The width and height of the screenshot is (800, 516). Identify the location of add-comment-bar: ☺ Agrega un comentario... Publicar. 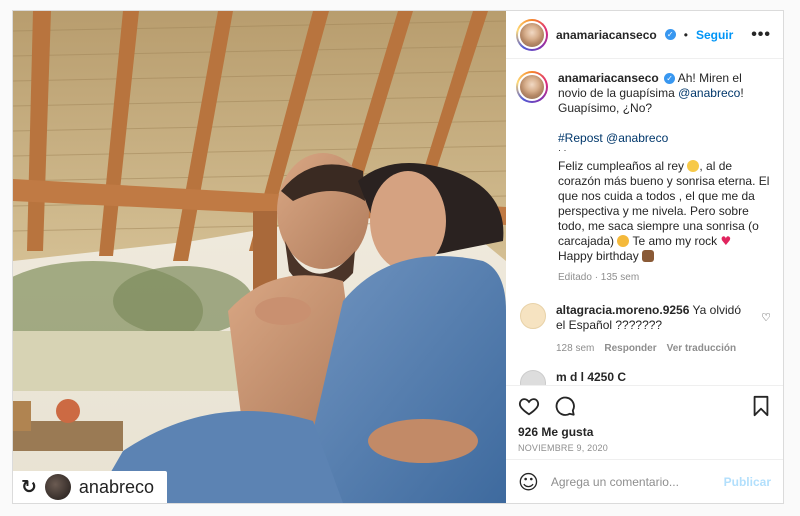
(644, 481).